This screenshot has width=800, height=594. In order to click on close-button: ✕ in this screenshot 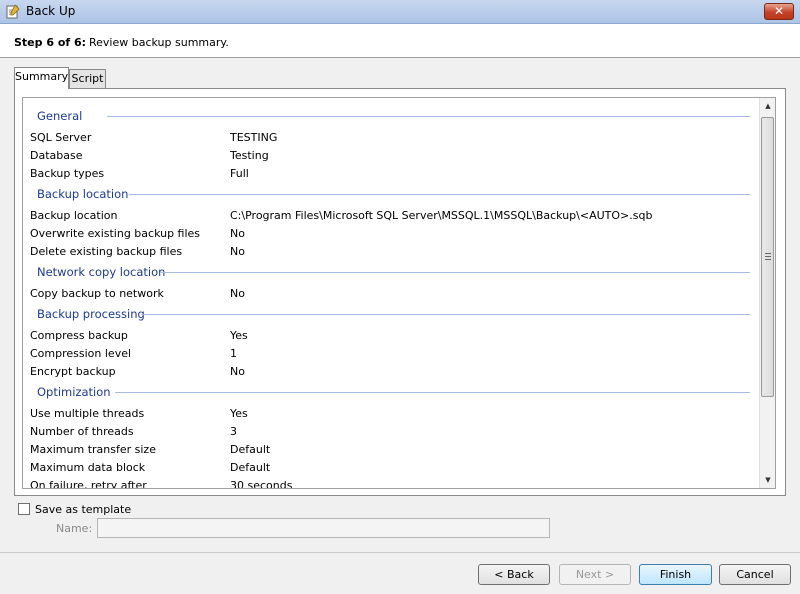, I will do `click(779, 11)`.